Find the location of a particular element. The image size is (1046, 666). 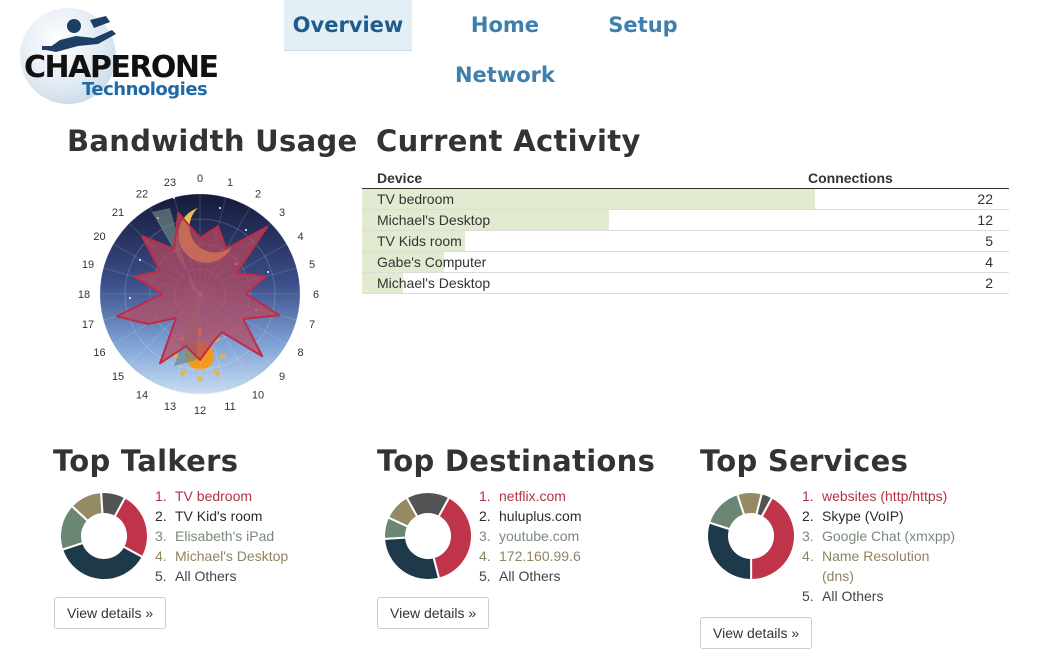

hour-label: 14 is located at coordinates (142, 396).